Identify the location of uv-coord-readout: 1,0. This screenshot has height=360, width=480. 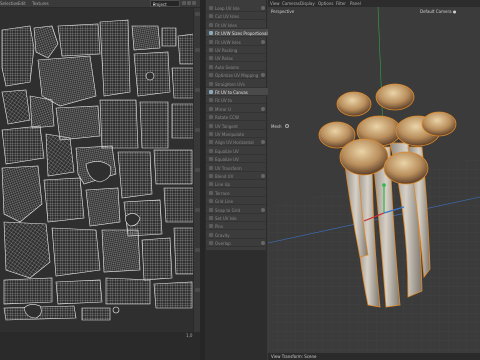
(189, 335).